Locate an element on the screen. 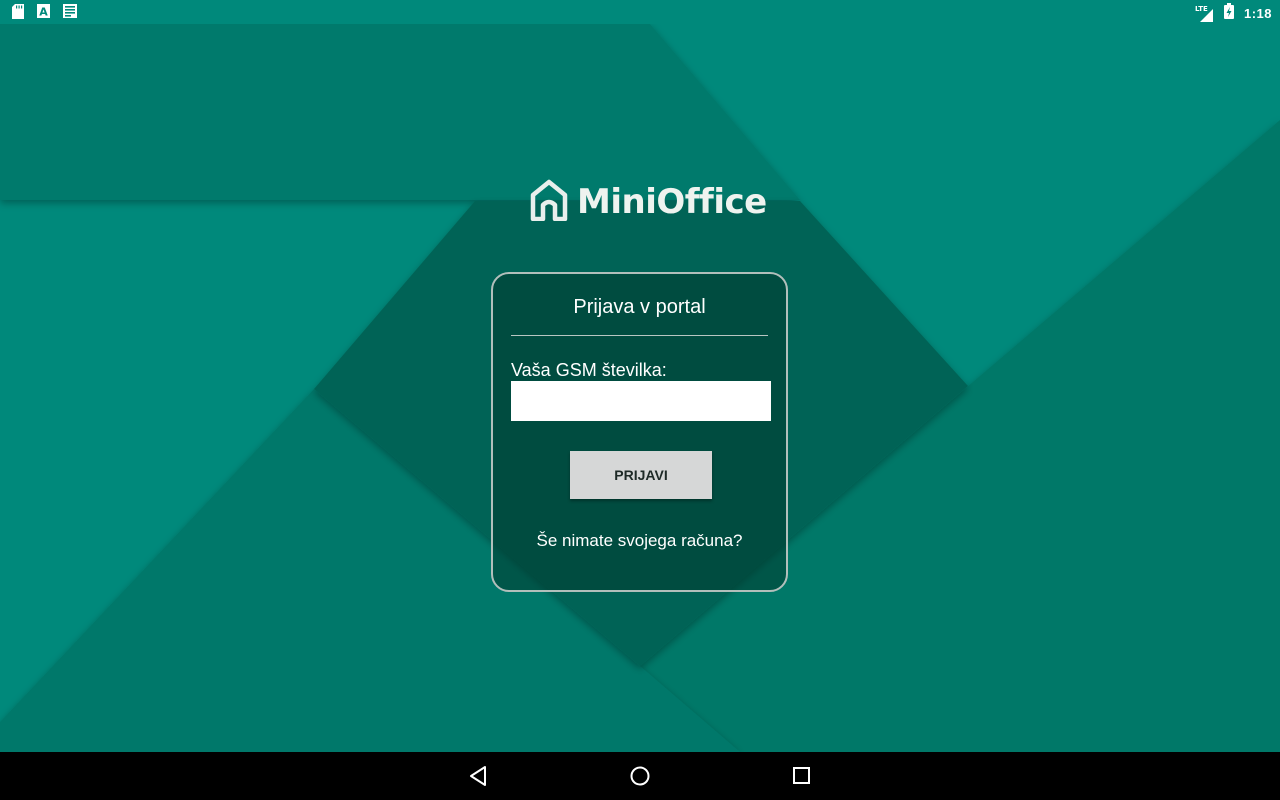 Image resolution: width=1280 pixels, height=800 pixels. register-link: Še nimate svojega računa? is located at coordinates (639, 541).